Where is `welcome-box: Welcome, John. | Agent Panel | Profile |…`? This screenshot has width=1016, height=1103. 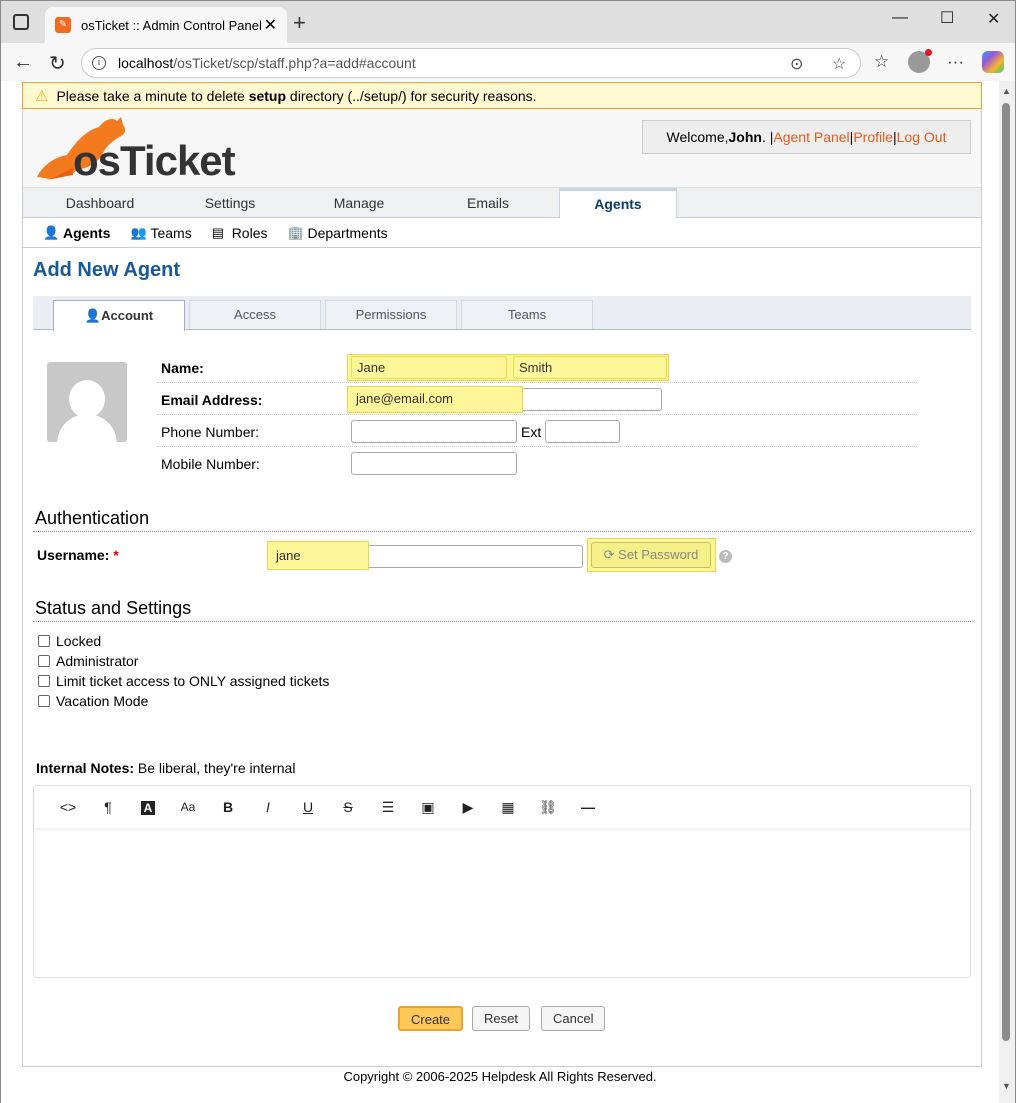 welcome-box: Welcome, John. | Agent Panel | Profile |… is located at coordinates (806, 137).